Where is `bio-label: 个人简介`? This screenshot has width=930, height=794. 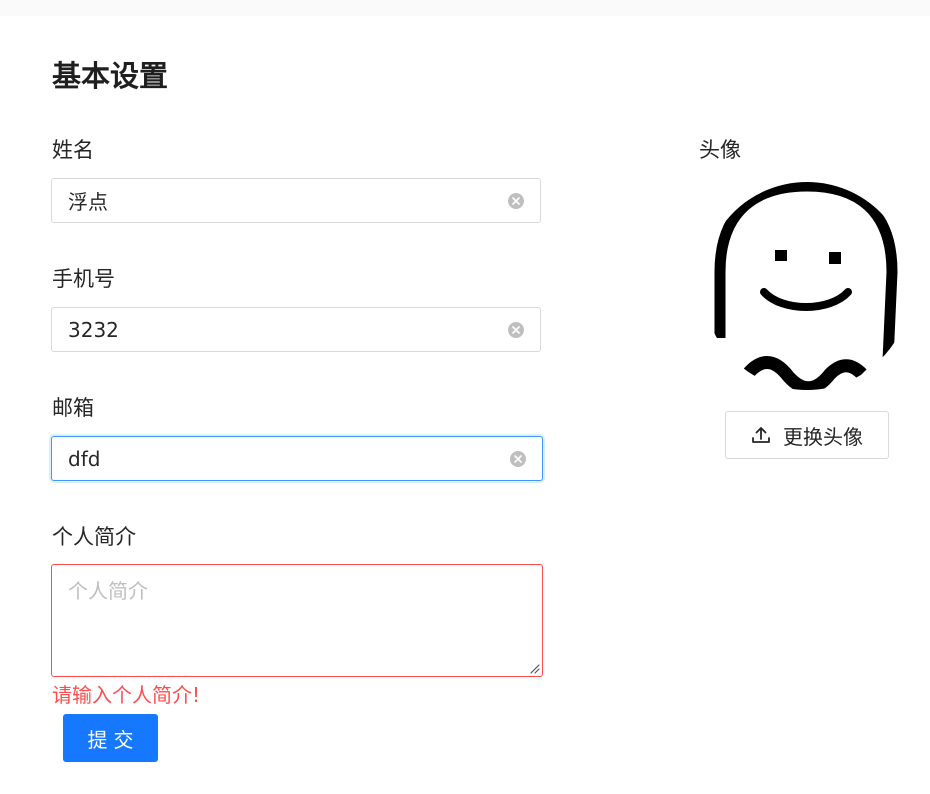 bio-label: 个人简介 is located at coordinates (94, 537).